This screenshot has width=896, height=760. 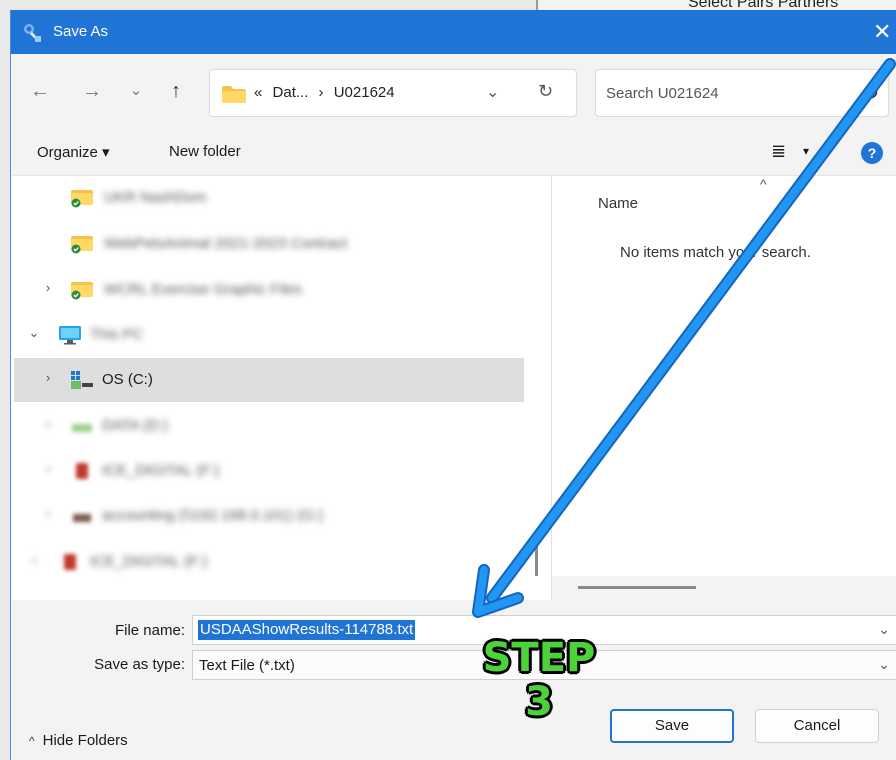 What do you see at coordinates (32, 33) in the screenshot?
I see `save-as-app-icon` at bounding box center [32, 33].